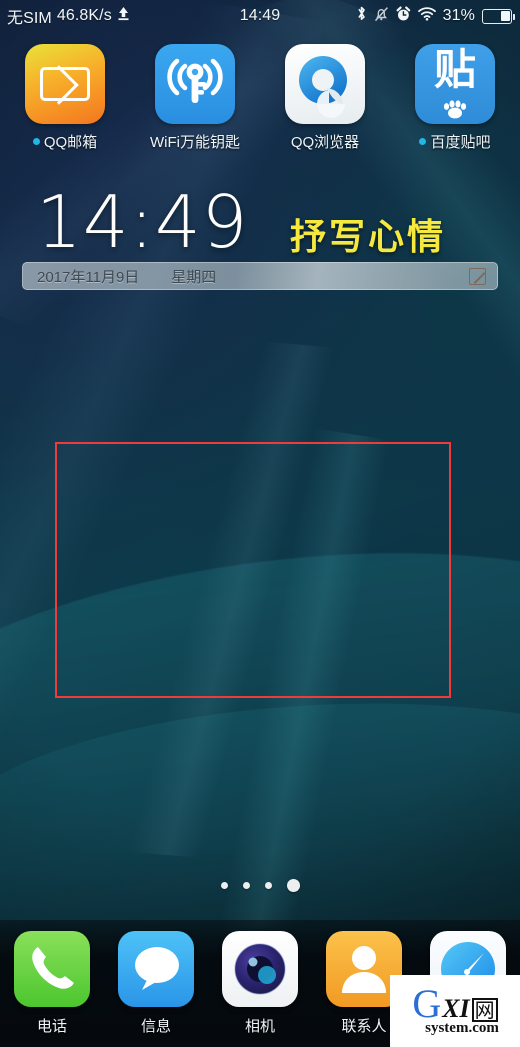  I want to click on app-icon-qq-mail: QQ邮箱, so click(65, 100).